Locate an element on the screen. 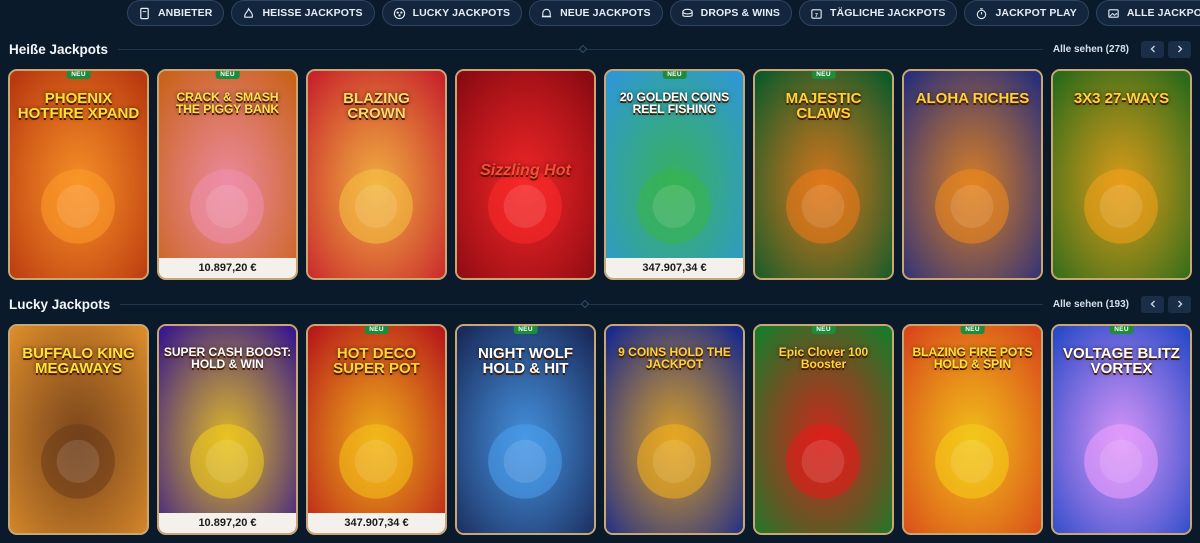 The image size is (1200, 543). game-card: ALOHA RICHES is located at coordinates (972, 174).